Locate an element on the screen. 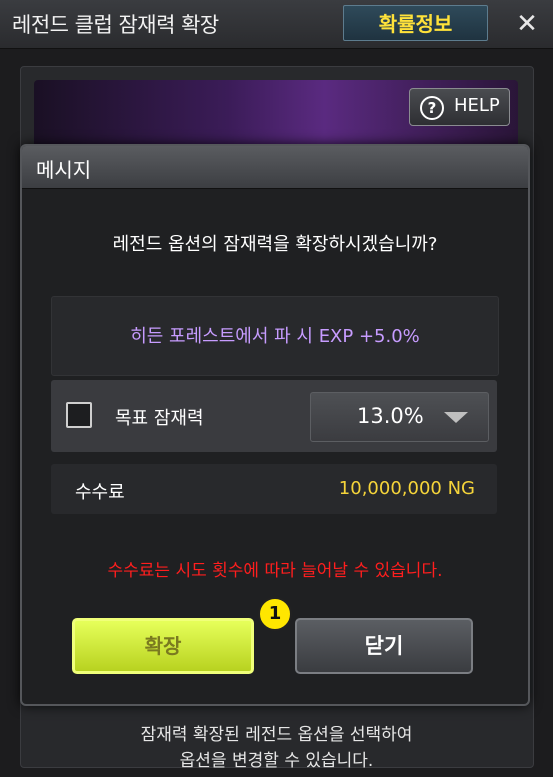 The height and width of the screenshot is (777, 553). title-bar: 레전드 클럽 잠재력 확장 확률정보 ✕ is located at coordinates (276, 24).